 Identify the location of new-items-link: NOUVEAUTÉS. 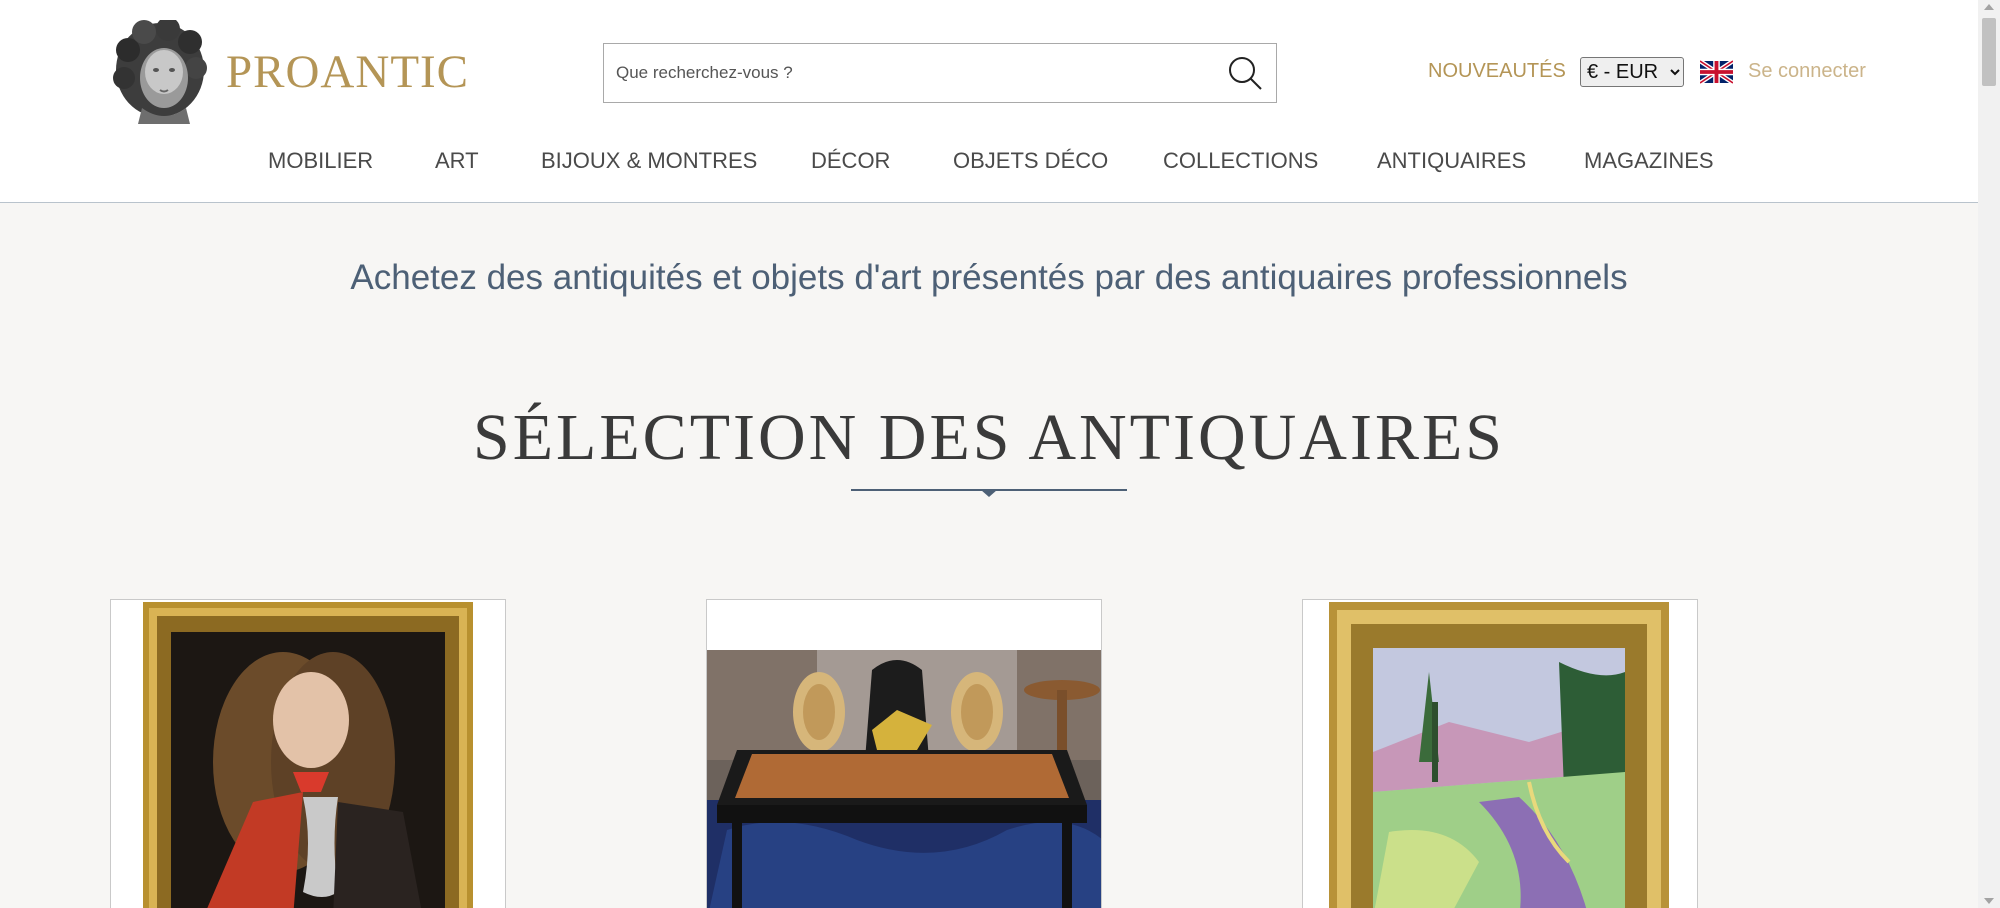
(1497, 71).